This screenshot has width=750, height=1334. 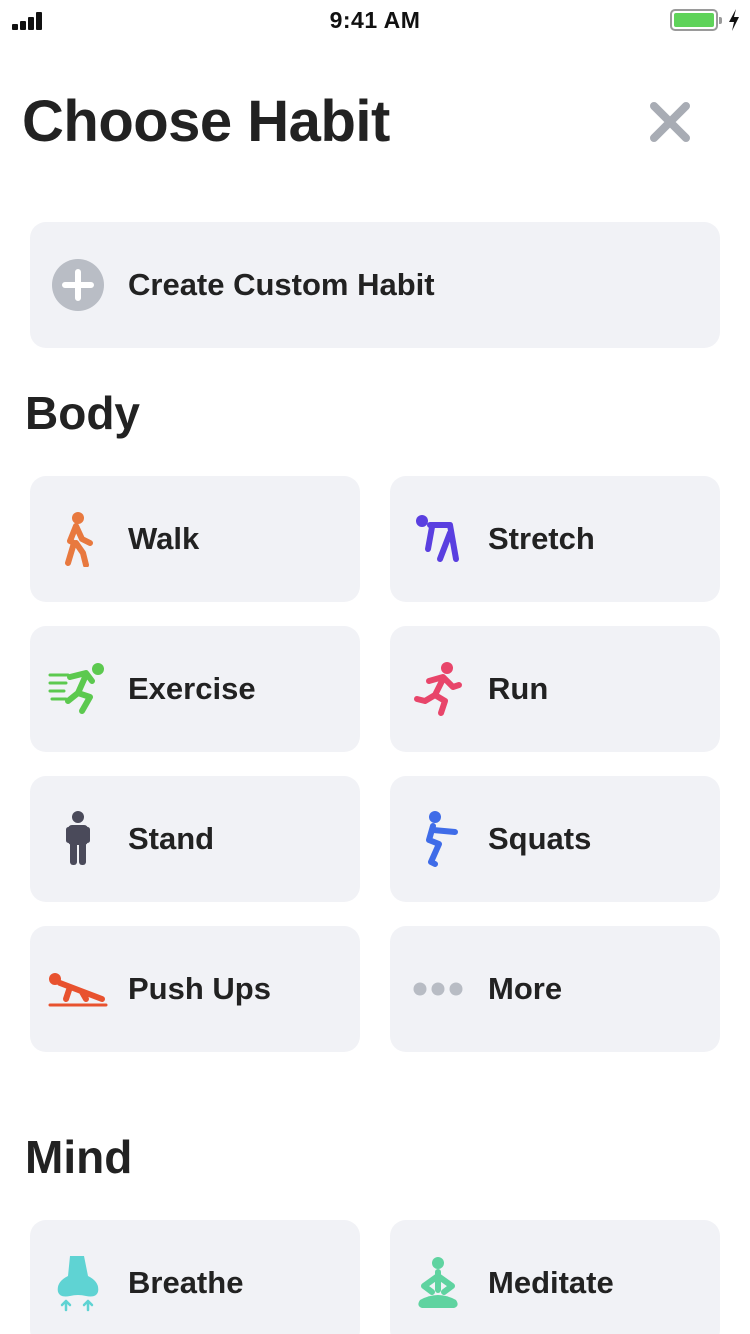 What do you see at coordinates (164, 538) in the screenshot?
I see `habit-label: Walk` at bounding box center [164, 538].